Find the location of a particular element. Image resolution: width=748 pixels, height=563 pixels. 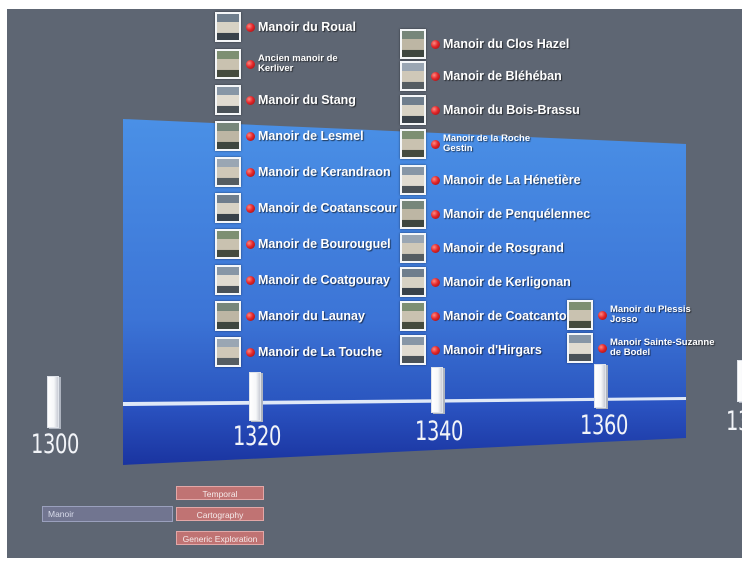

manor-label: Manoir de La Hénetière is located at coordinates (512, 180).